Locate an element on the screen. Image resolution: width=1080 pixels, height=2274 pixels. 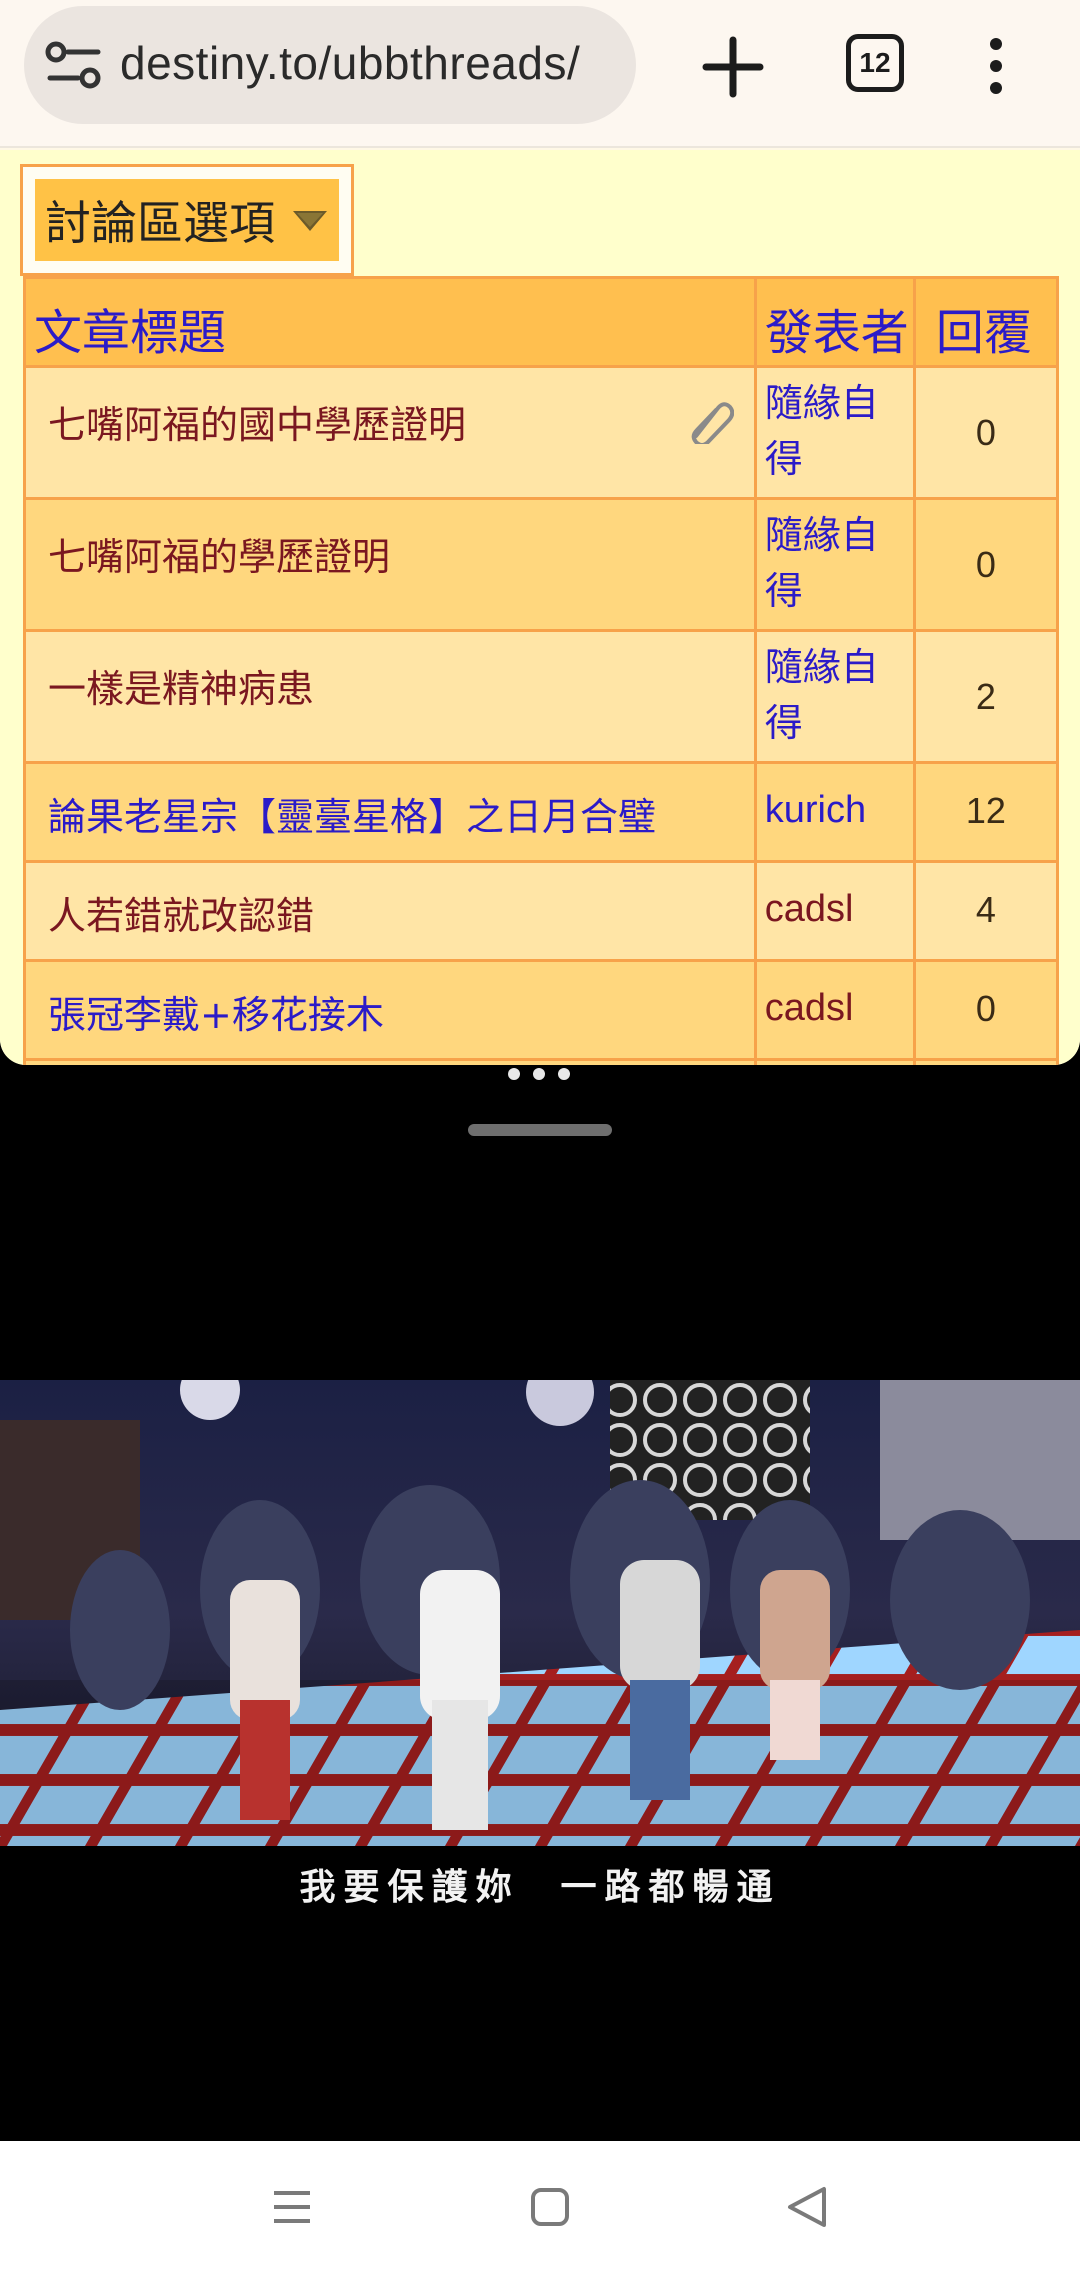
forum-options-label: 討論區選項 is located at coordinates (160, 223).